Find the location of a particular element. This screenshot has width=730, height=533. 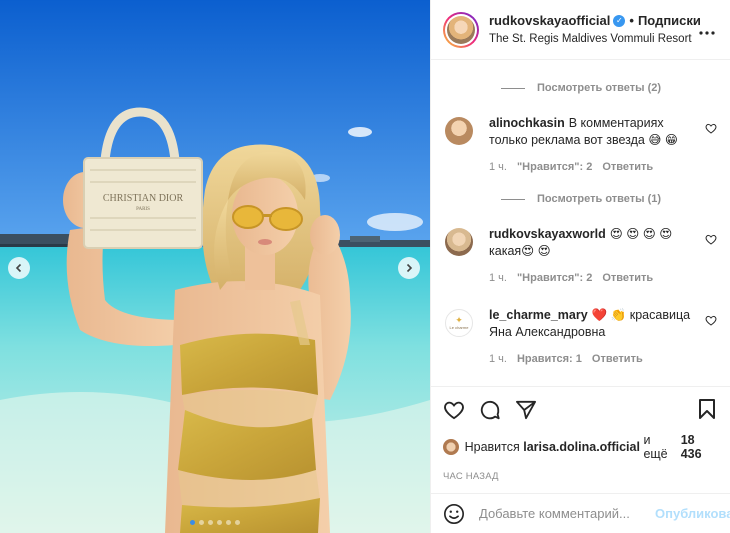

likes-count: 18 436 is located at coordinates (699, 447).